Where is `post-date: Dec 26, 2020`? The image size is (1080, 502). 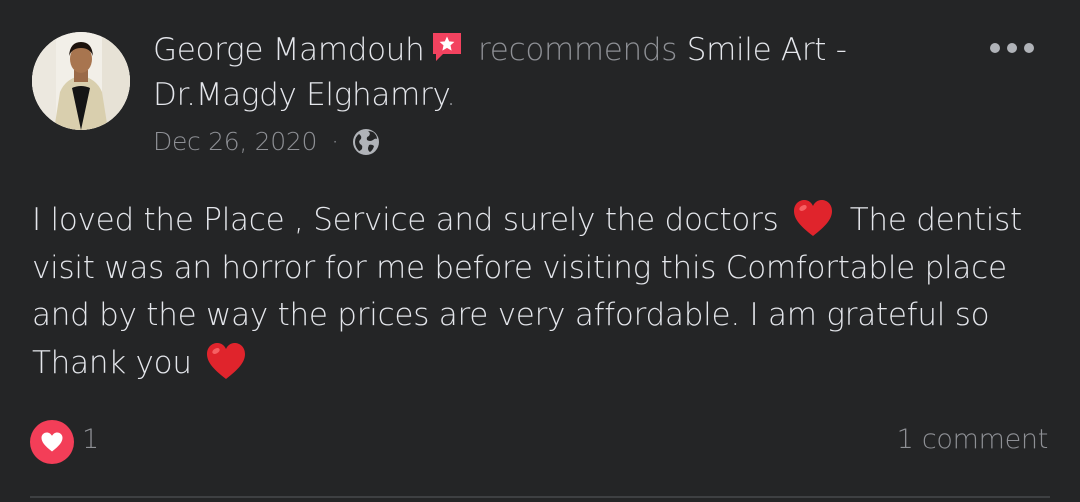 post-date: Dec 26, 2020 is located at coordinates (235, 142).